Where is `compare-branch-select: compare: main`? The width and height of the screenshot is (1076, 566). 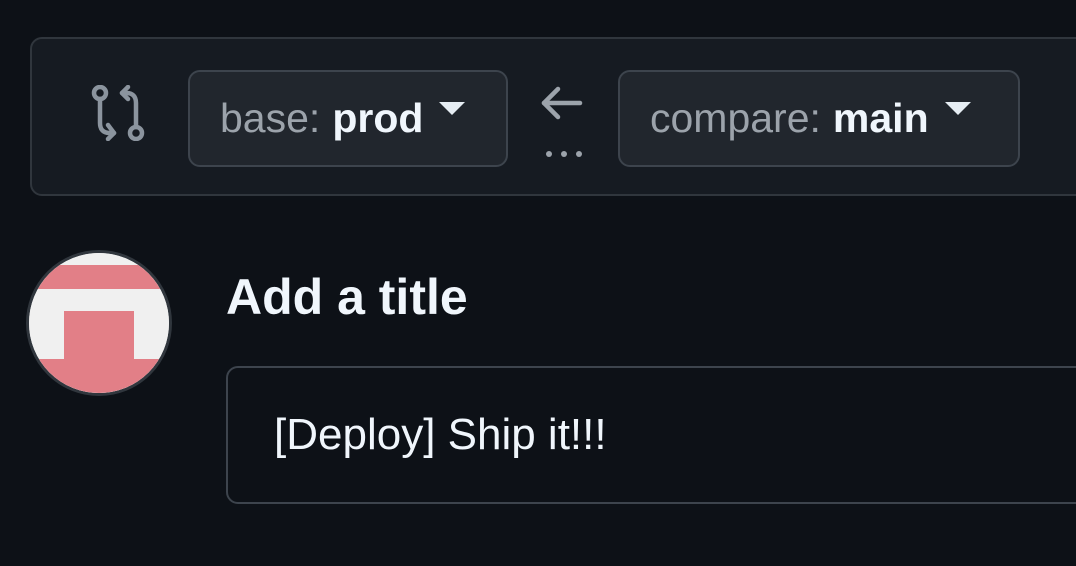 compare-branch-select: compare: main is located at coordinates (819, 118).